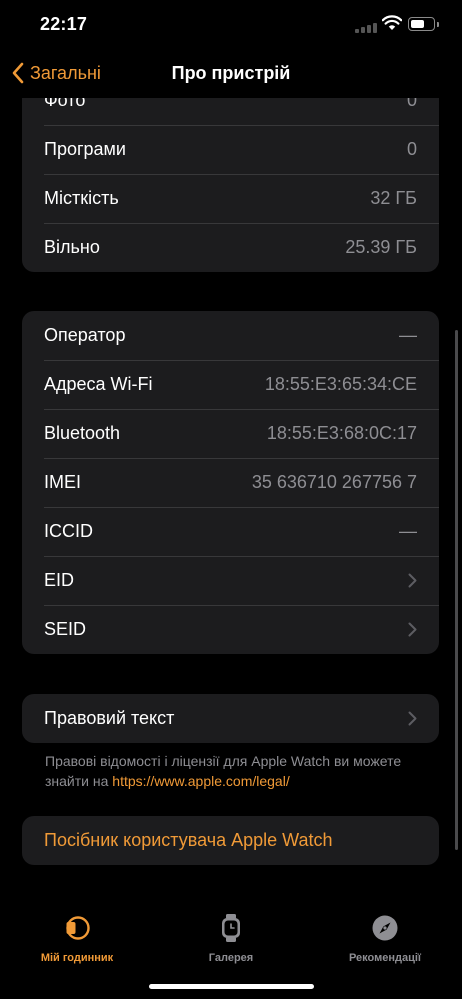  What do you see at coordinates (230, 198) in the screenshot?
I see `storage-row-capacity: Місткість 32 ГБ` at bounding box center [230, 198].